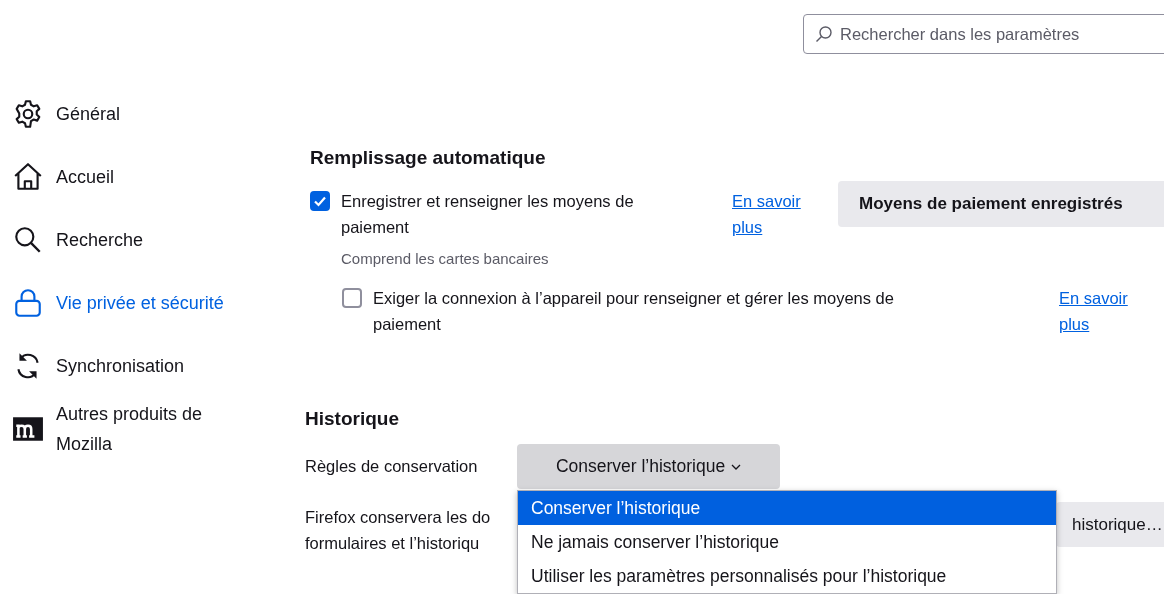  What do you see at coordinates (488, 214) in the screenshot?
I see `checkbox-label: Enregistrer et renseigner les moyens de paiement` at bounding box center [488, 214].